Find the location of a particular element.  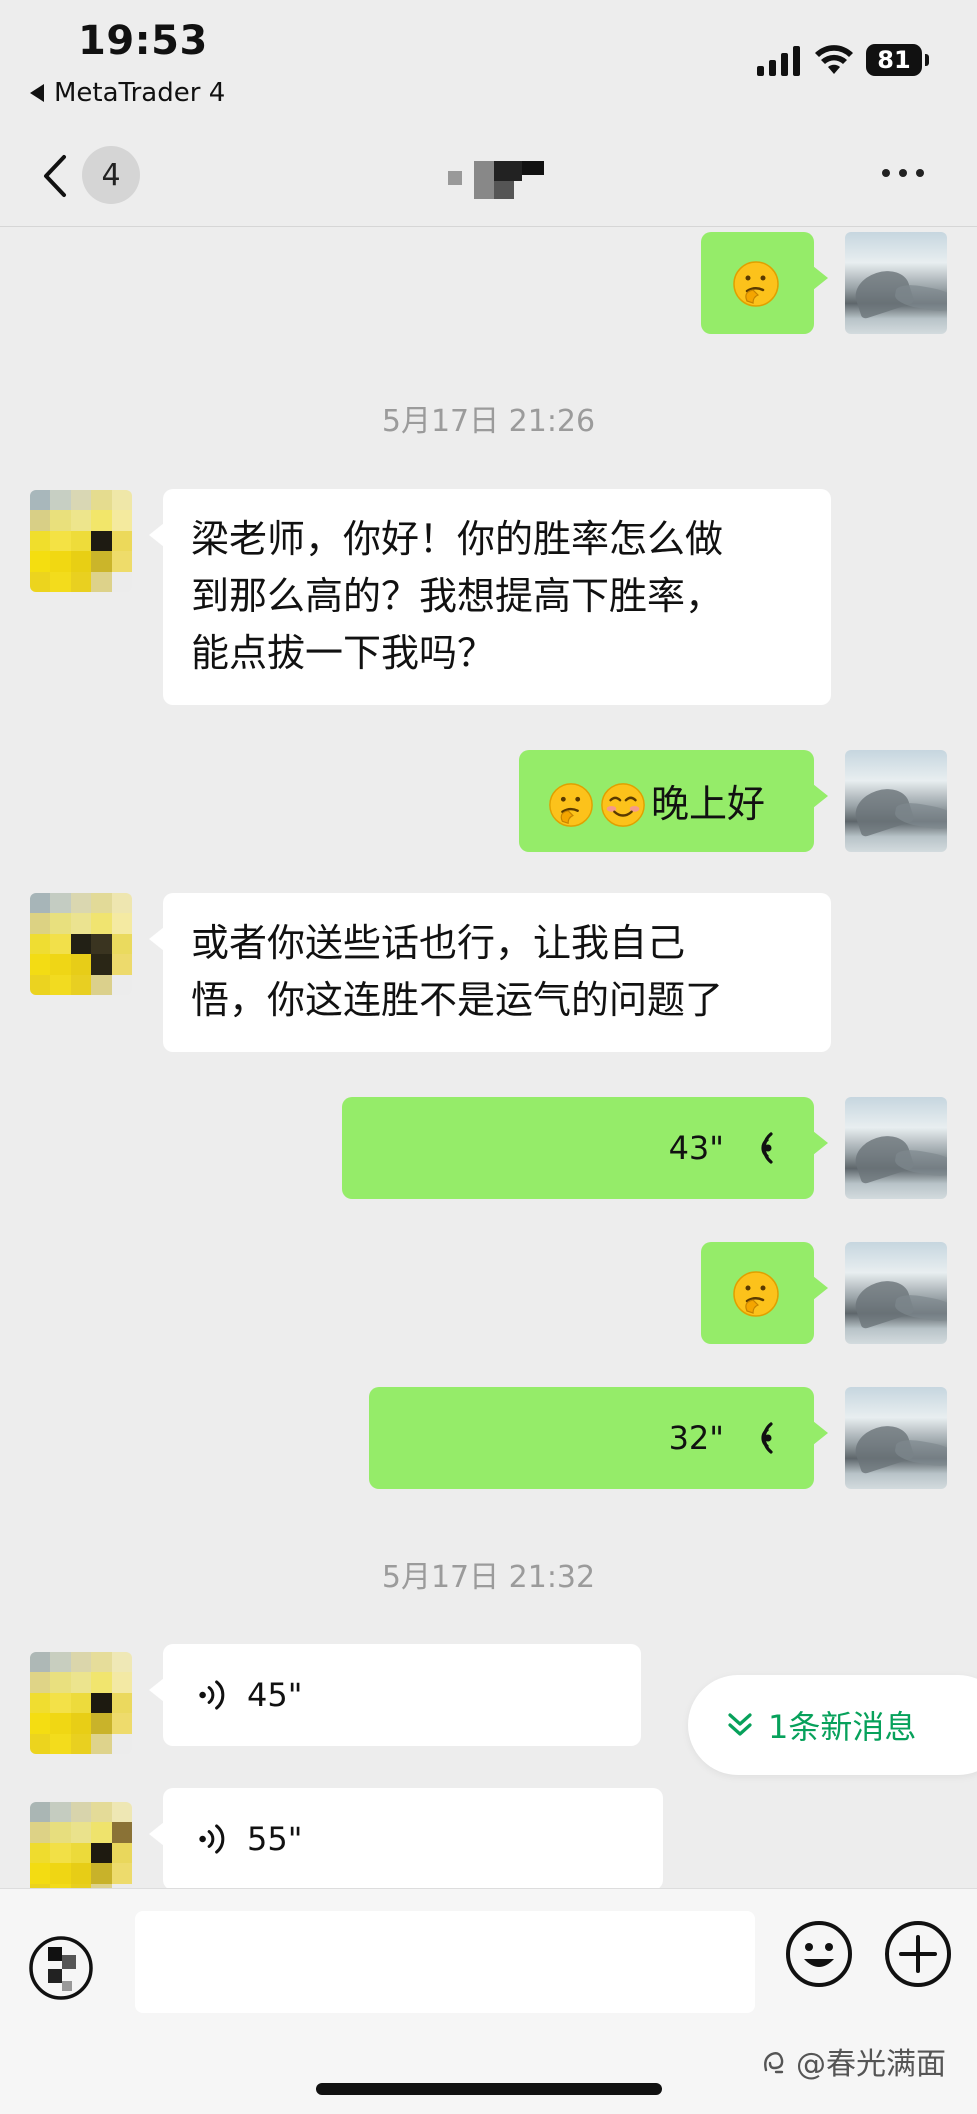

contact-name-pixelated is located at coordinates (500, 180).